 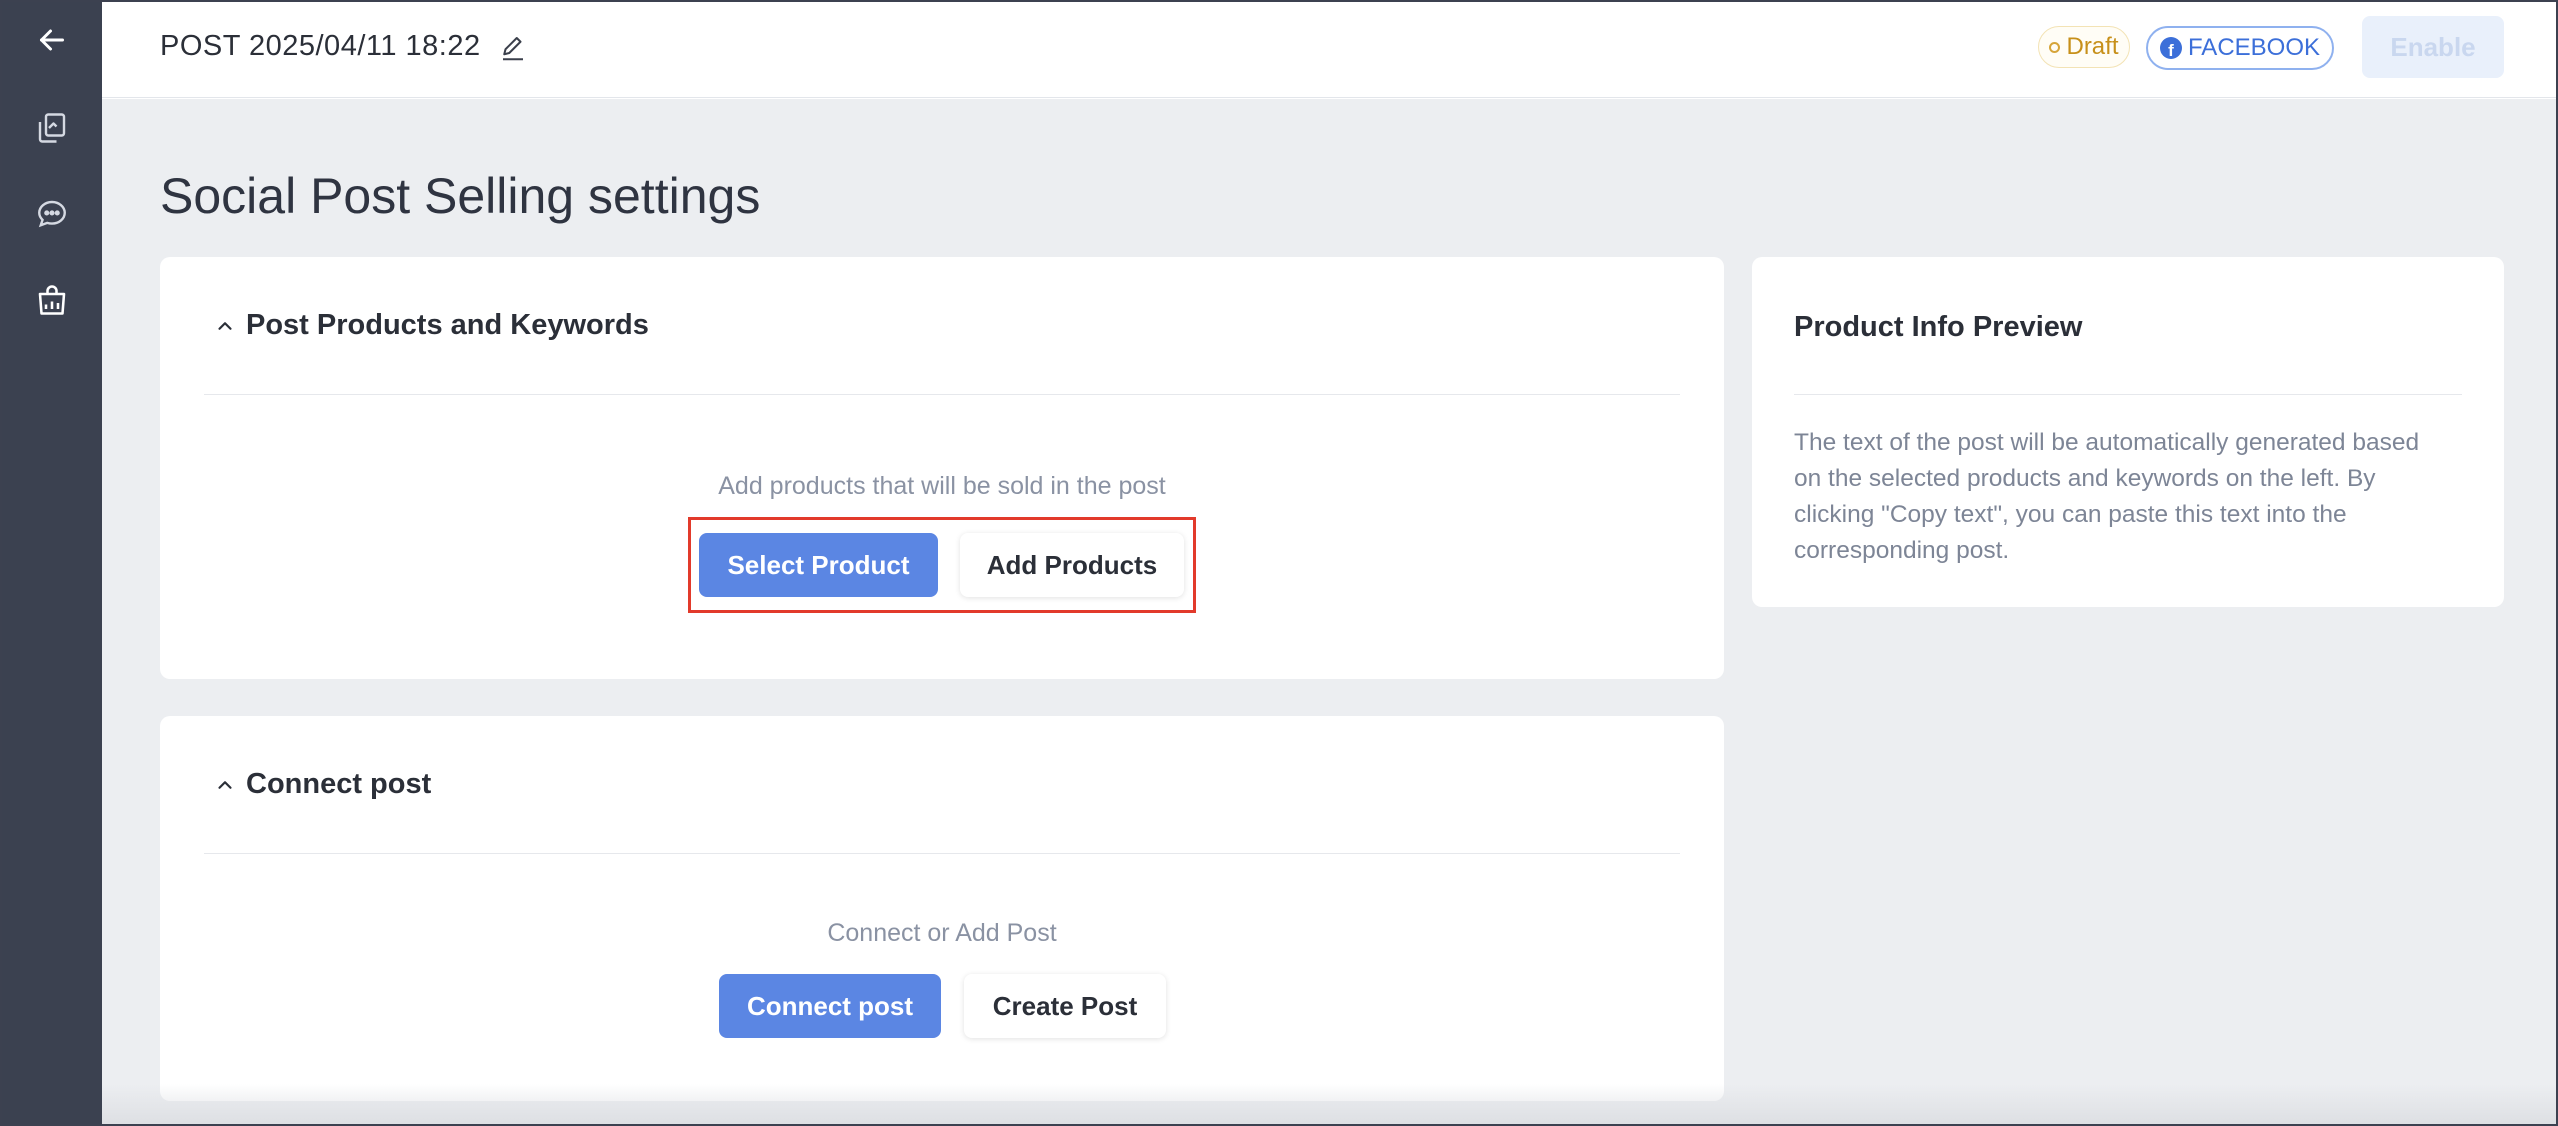 I want to click on connect-hint: Connect or Add Post, so click(x=942, y=933).